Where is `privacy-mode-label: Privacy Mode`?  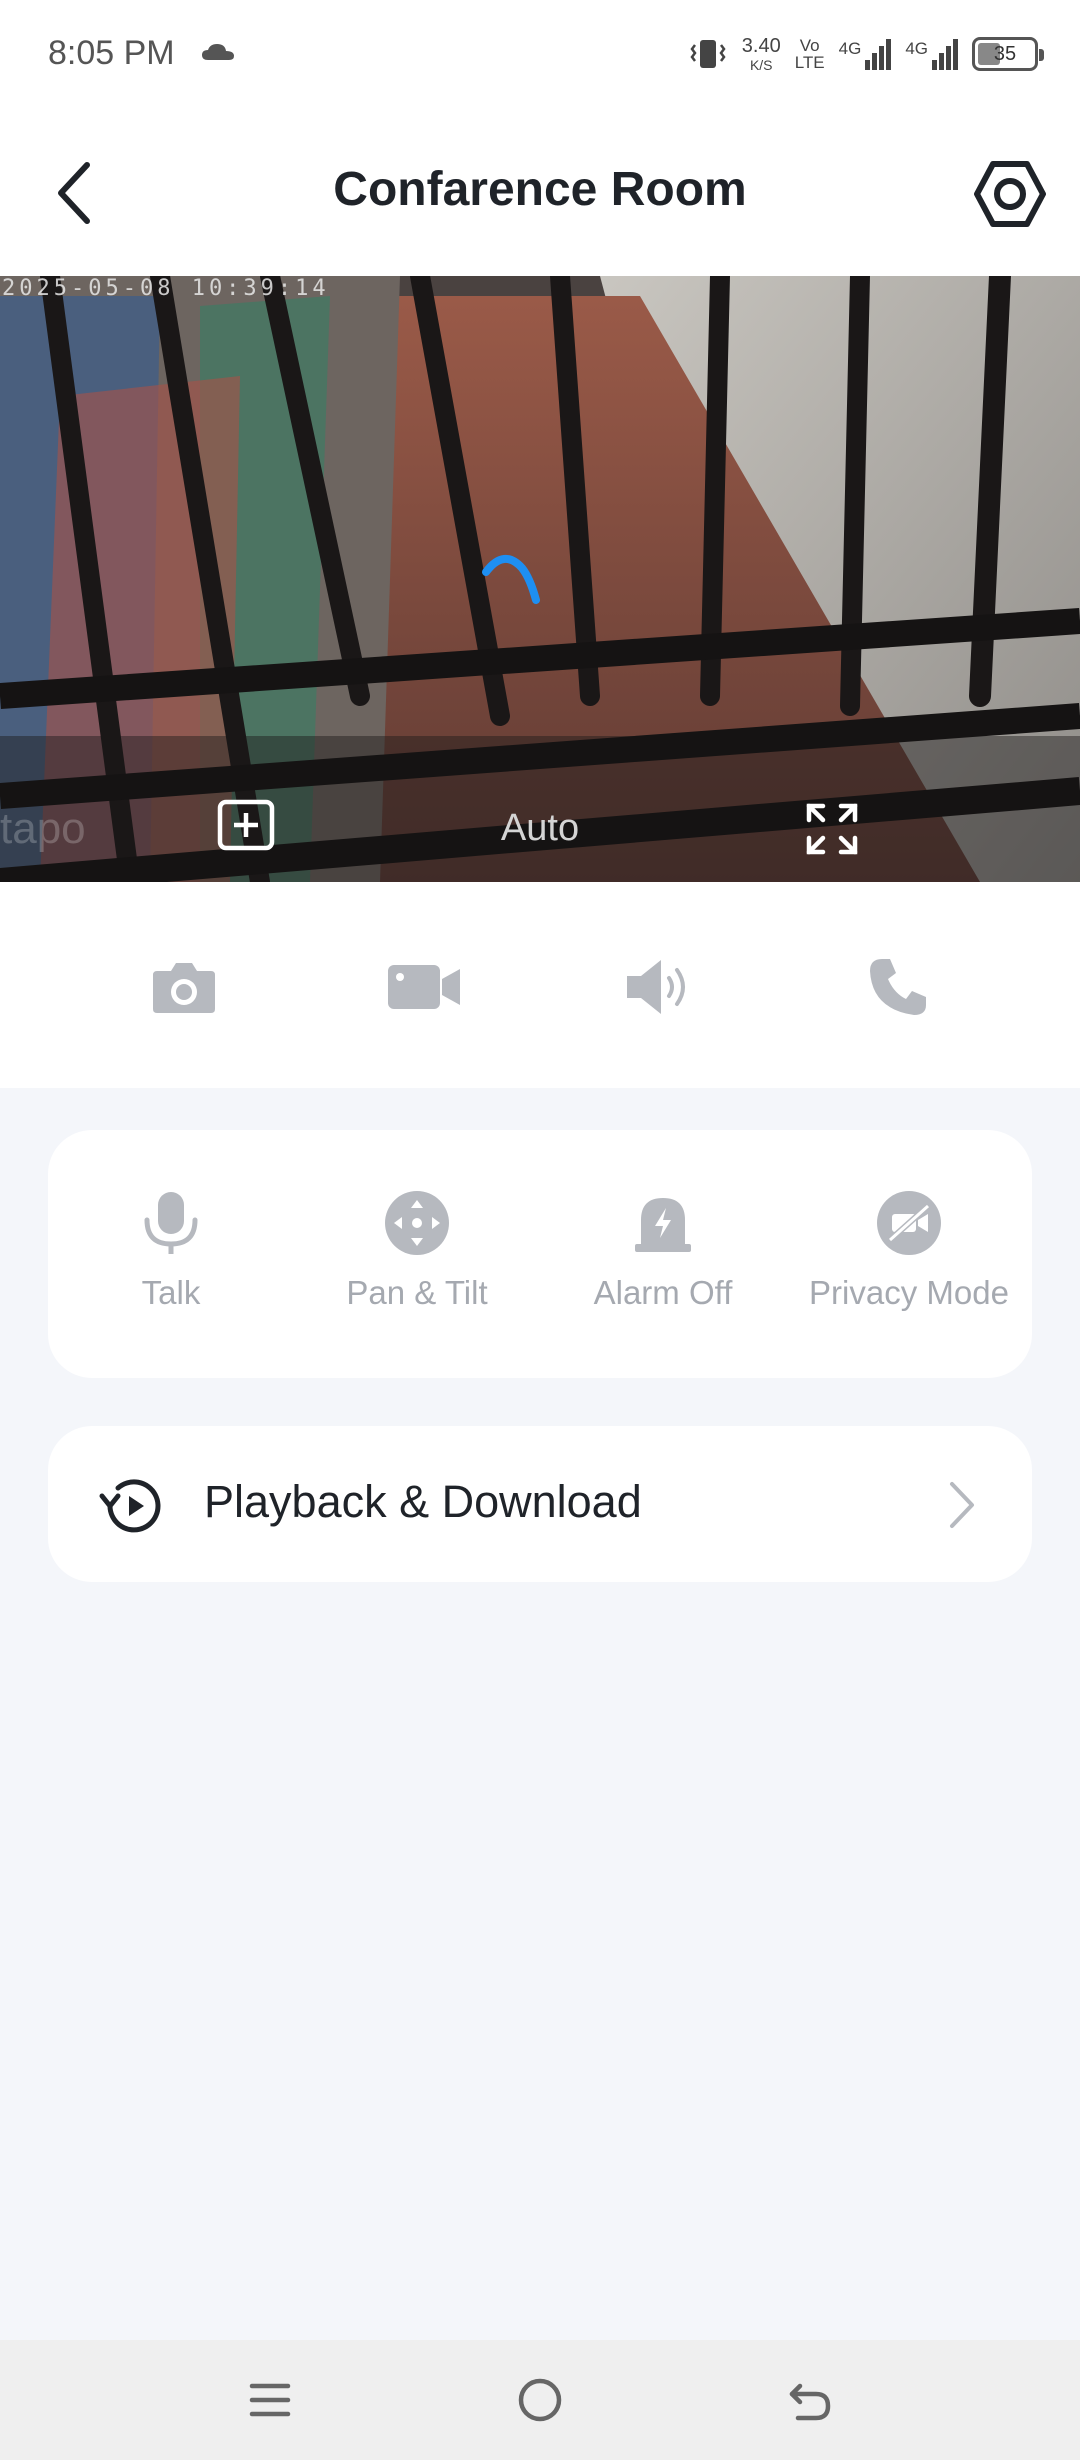 privacy-mode-label: Privacy Mode is located at coordinates (909, 1292).